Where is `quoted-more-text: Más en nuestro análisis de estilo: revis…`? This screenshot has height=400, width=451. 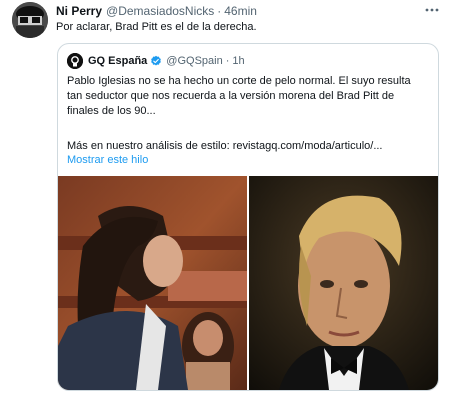
quoted-more-text: Más en nuestro análisis de estilo: revis… is located at coordinates (225, 146).